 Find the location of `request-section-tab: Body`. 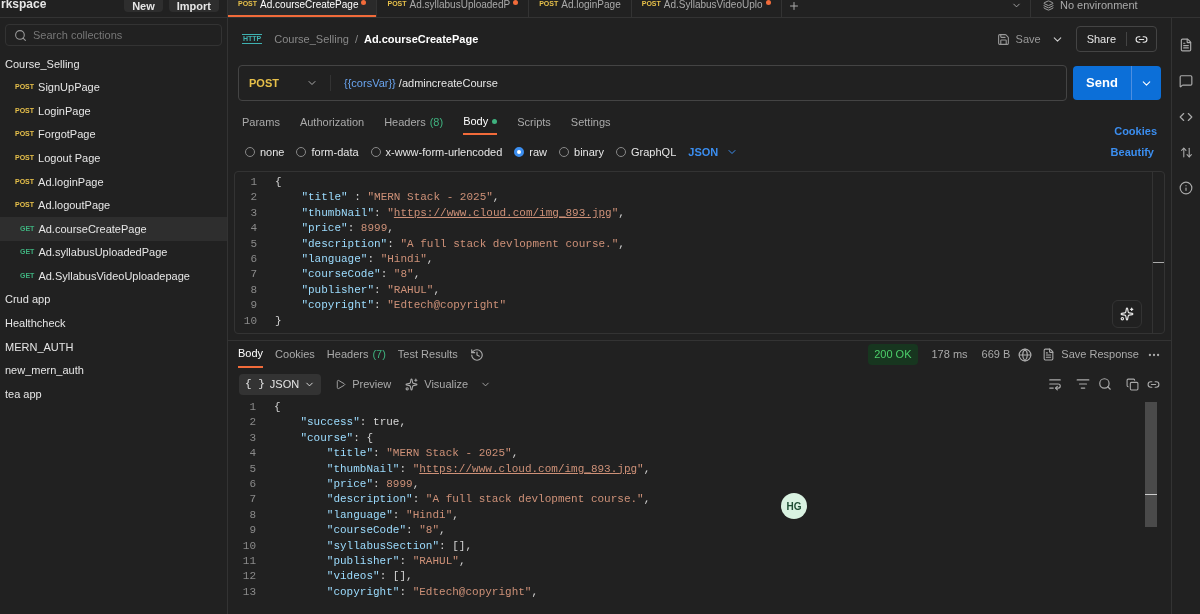

request-section-tab: Body is located at coordinates (480, 122).